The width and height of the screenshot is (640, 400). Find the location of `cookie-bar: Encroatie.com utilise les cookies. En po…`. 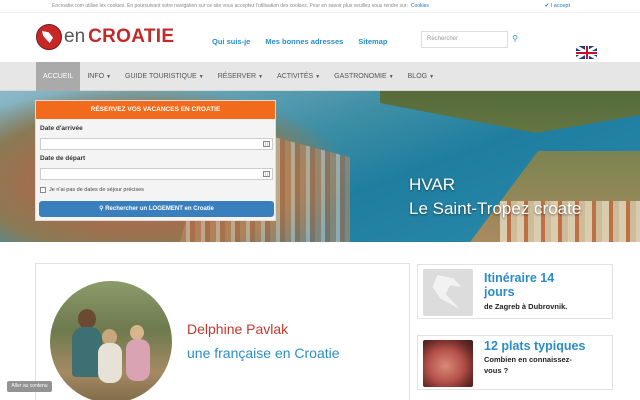

cookie-bar: Encroatie.com utilise les cookies. En po… is located at coordinates (320, 6).